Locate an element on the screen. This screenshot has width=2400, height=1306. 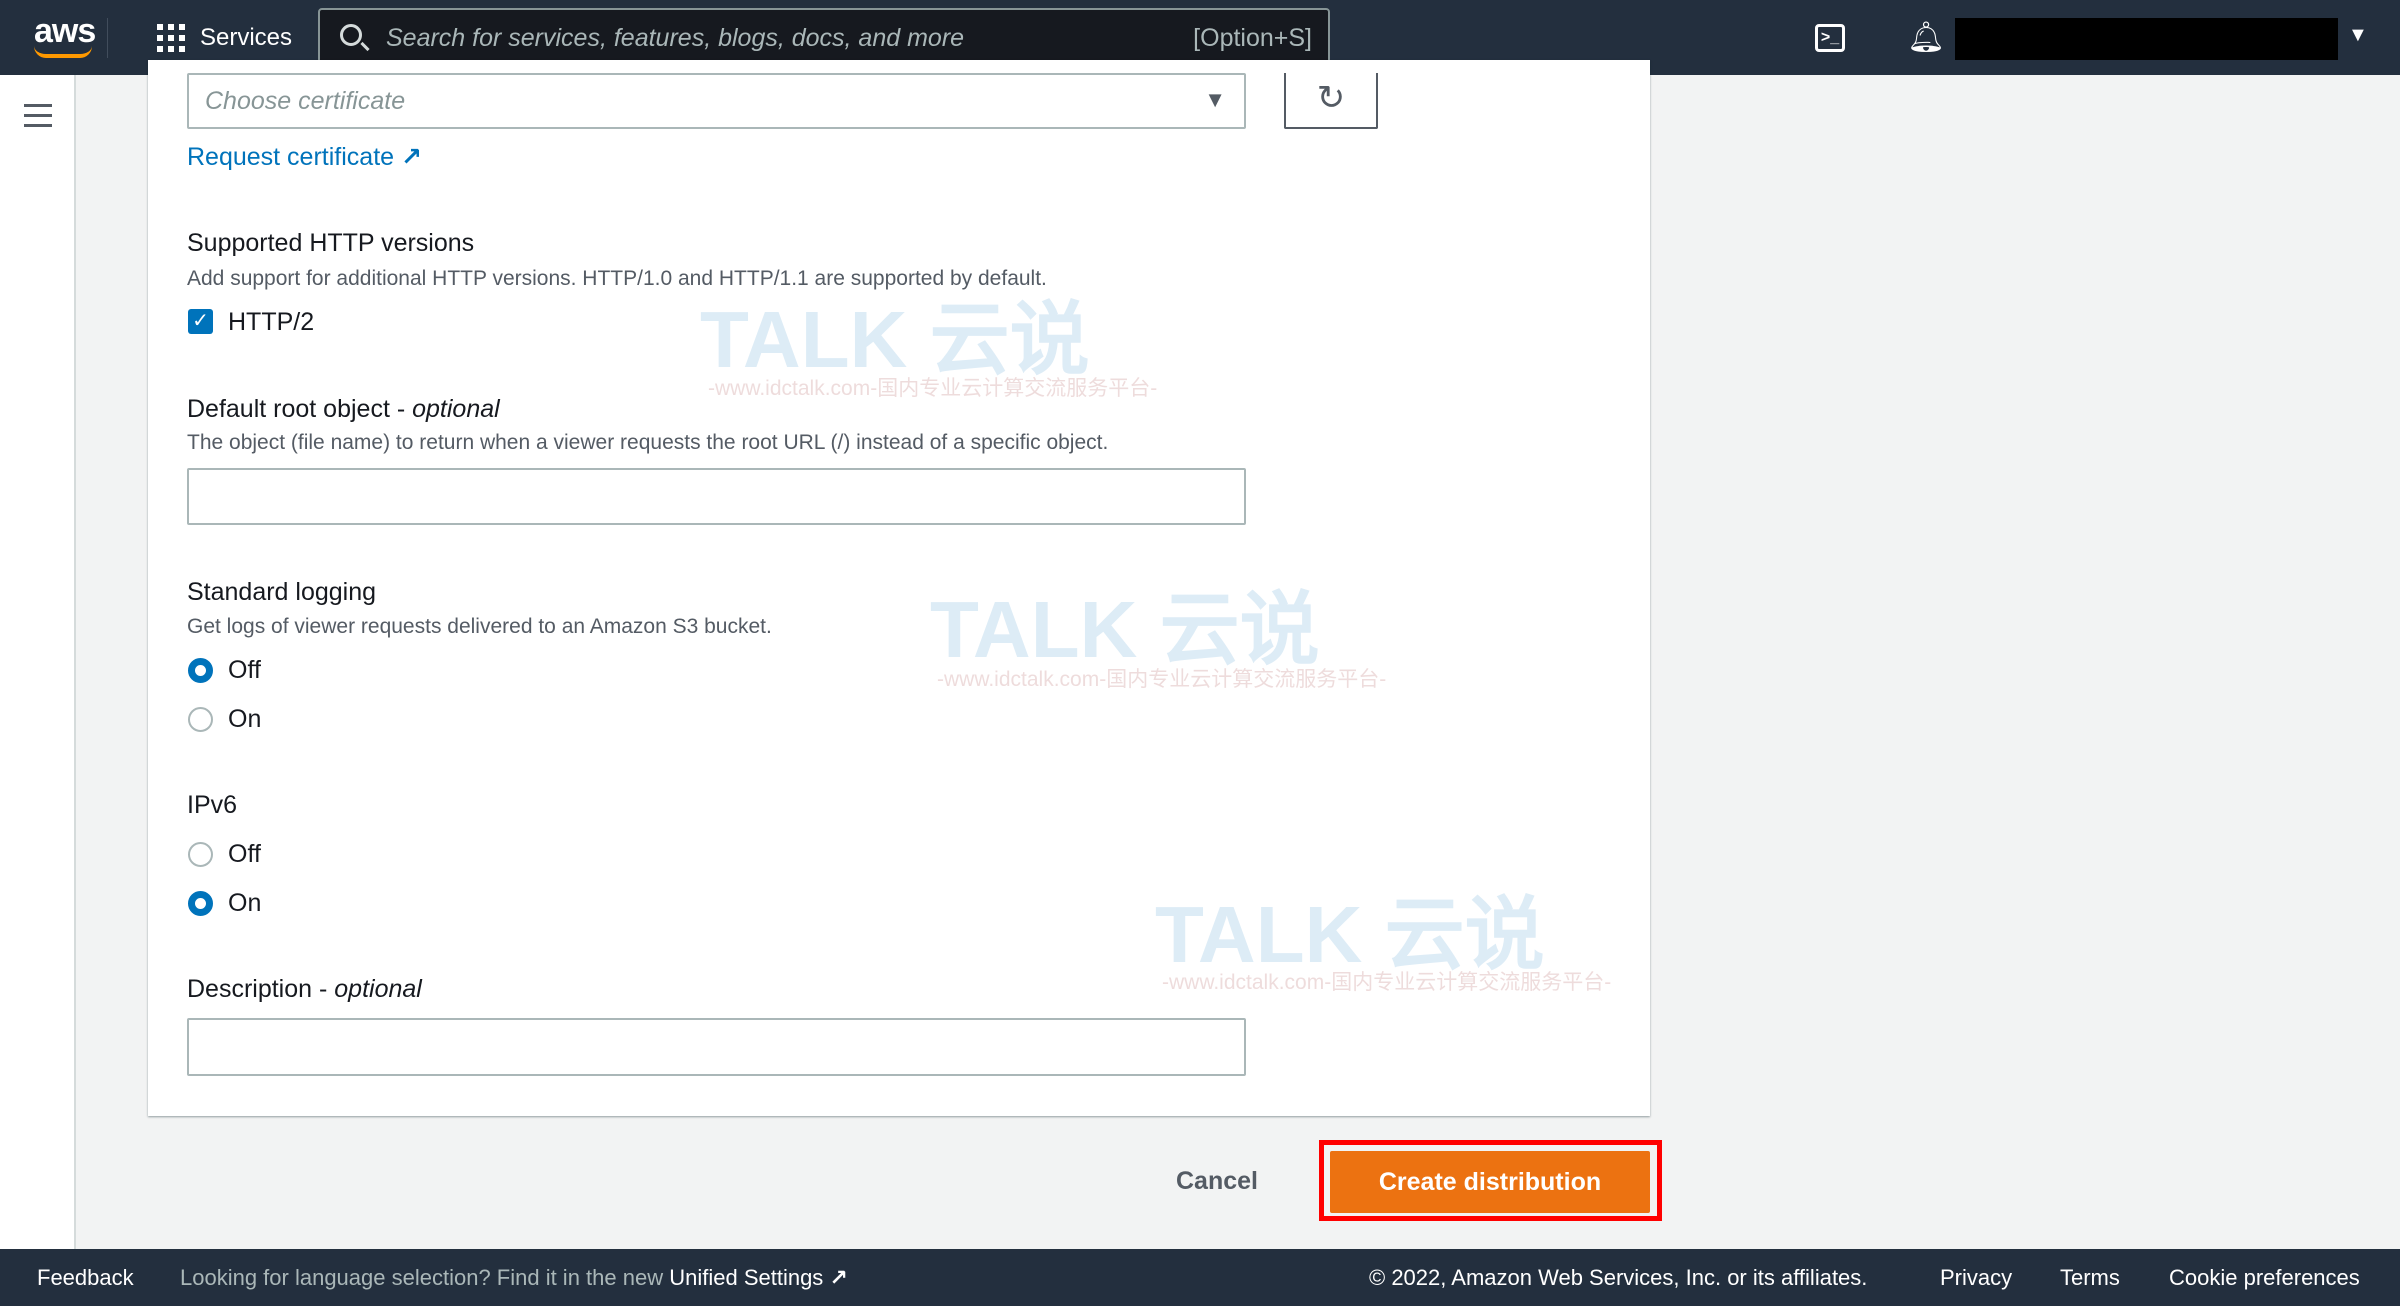
feedback-link: Feedback is located at coordinates (85, 1278).